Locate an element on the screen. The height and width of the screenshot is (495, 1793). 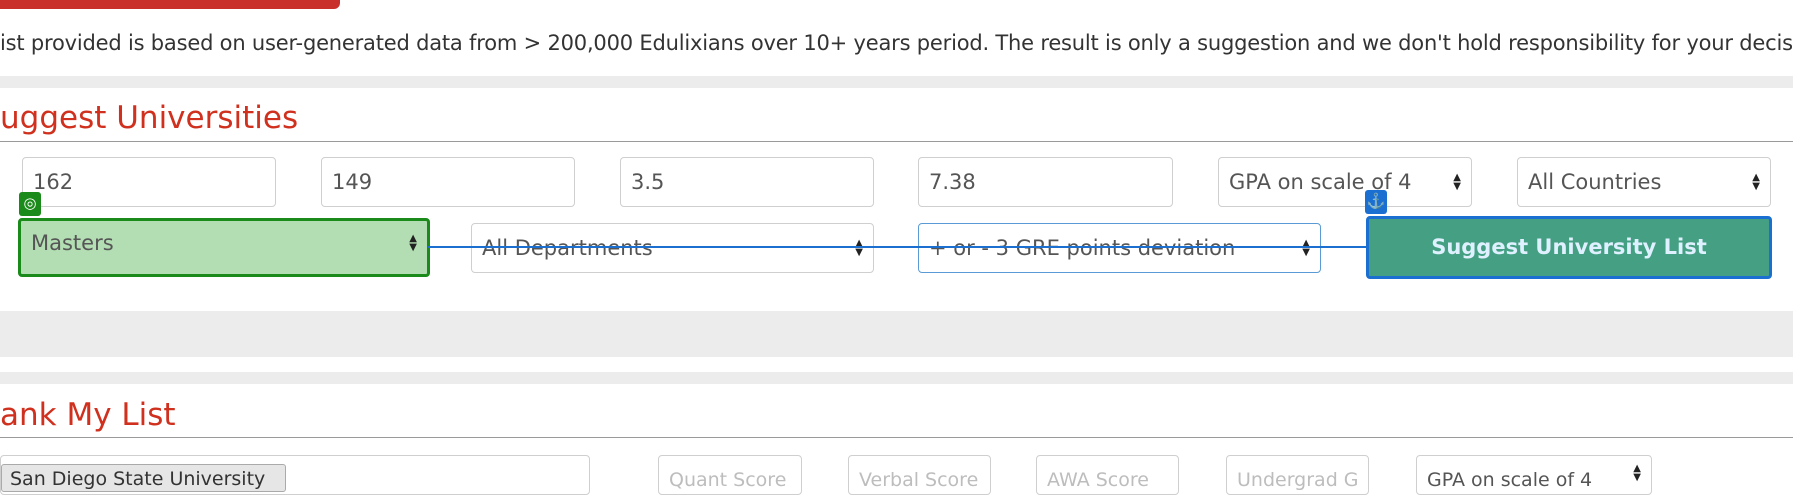
verbal-score-input: 149 is located at coordinates (448, 182).